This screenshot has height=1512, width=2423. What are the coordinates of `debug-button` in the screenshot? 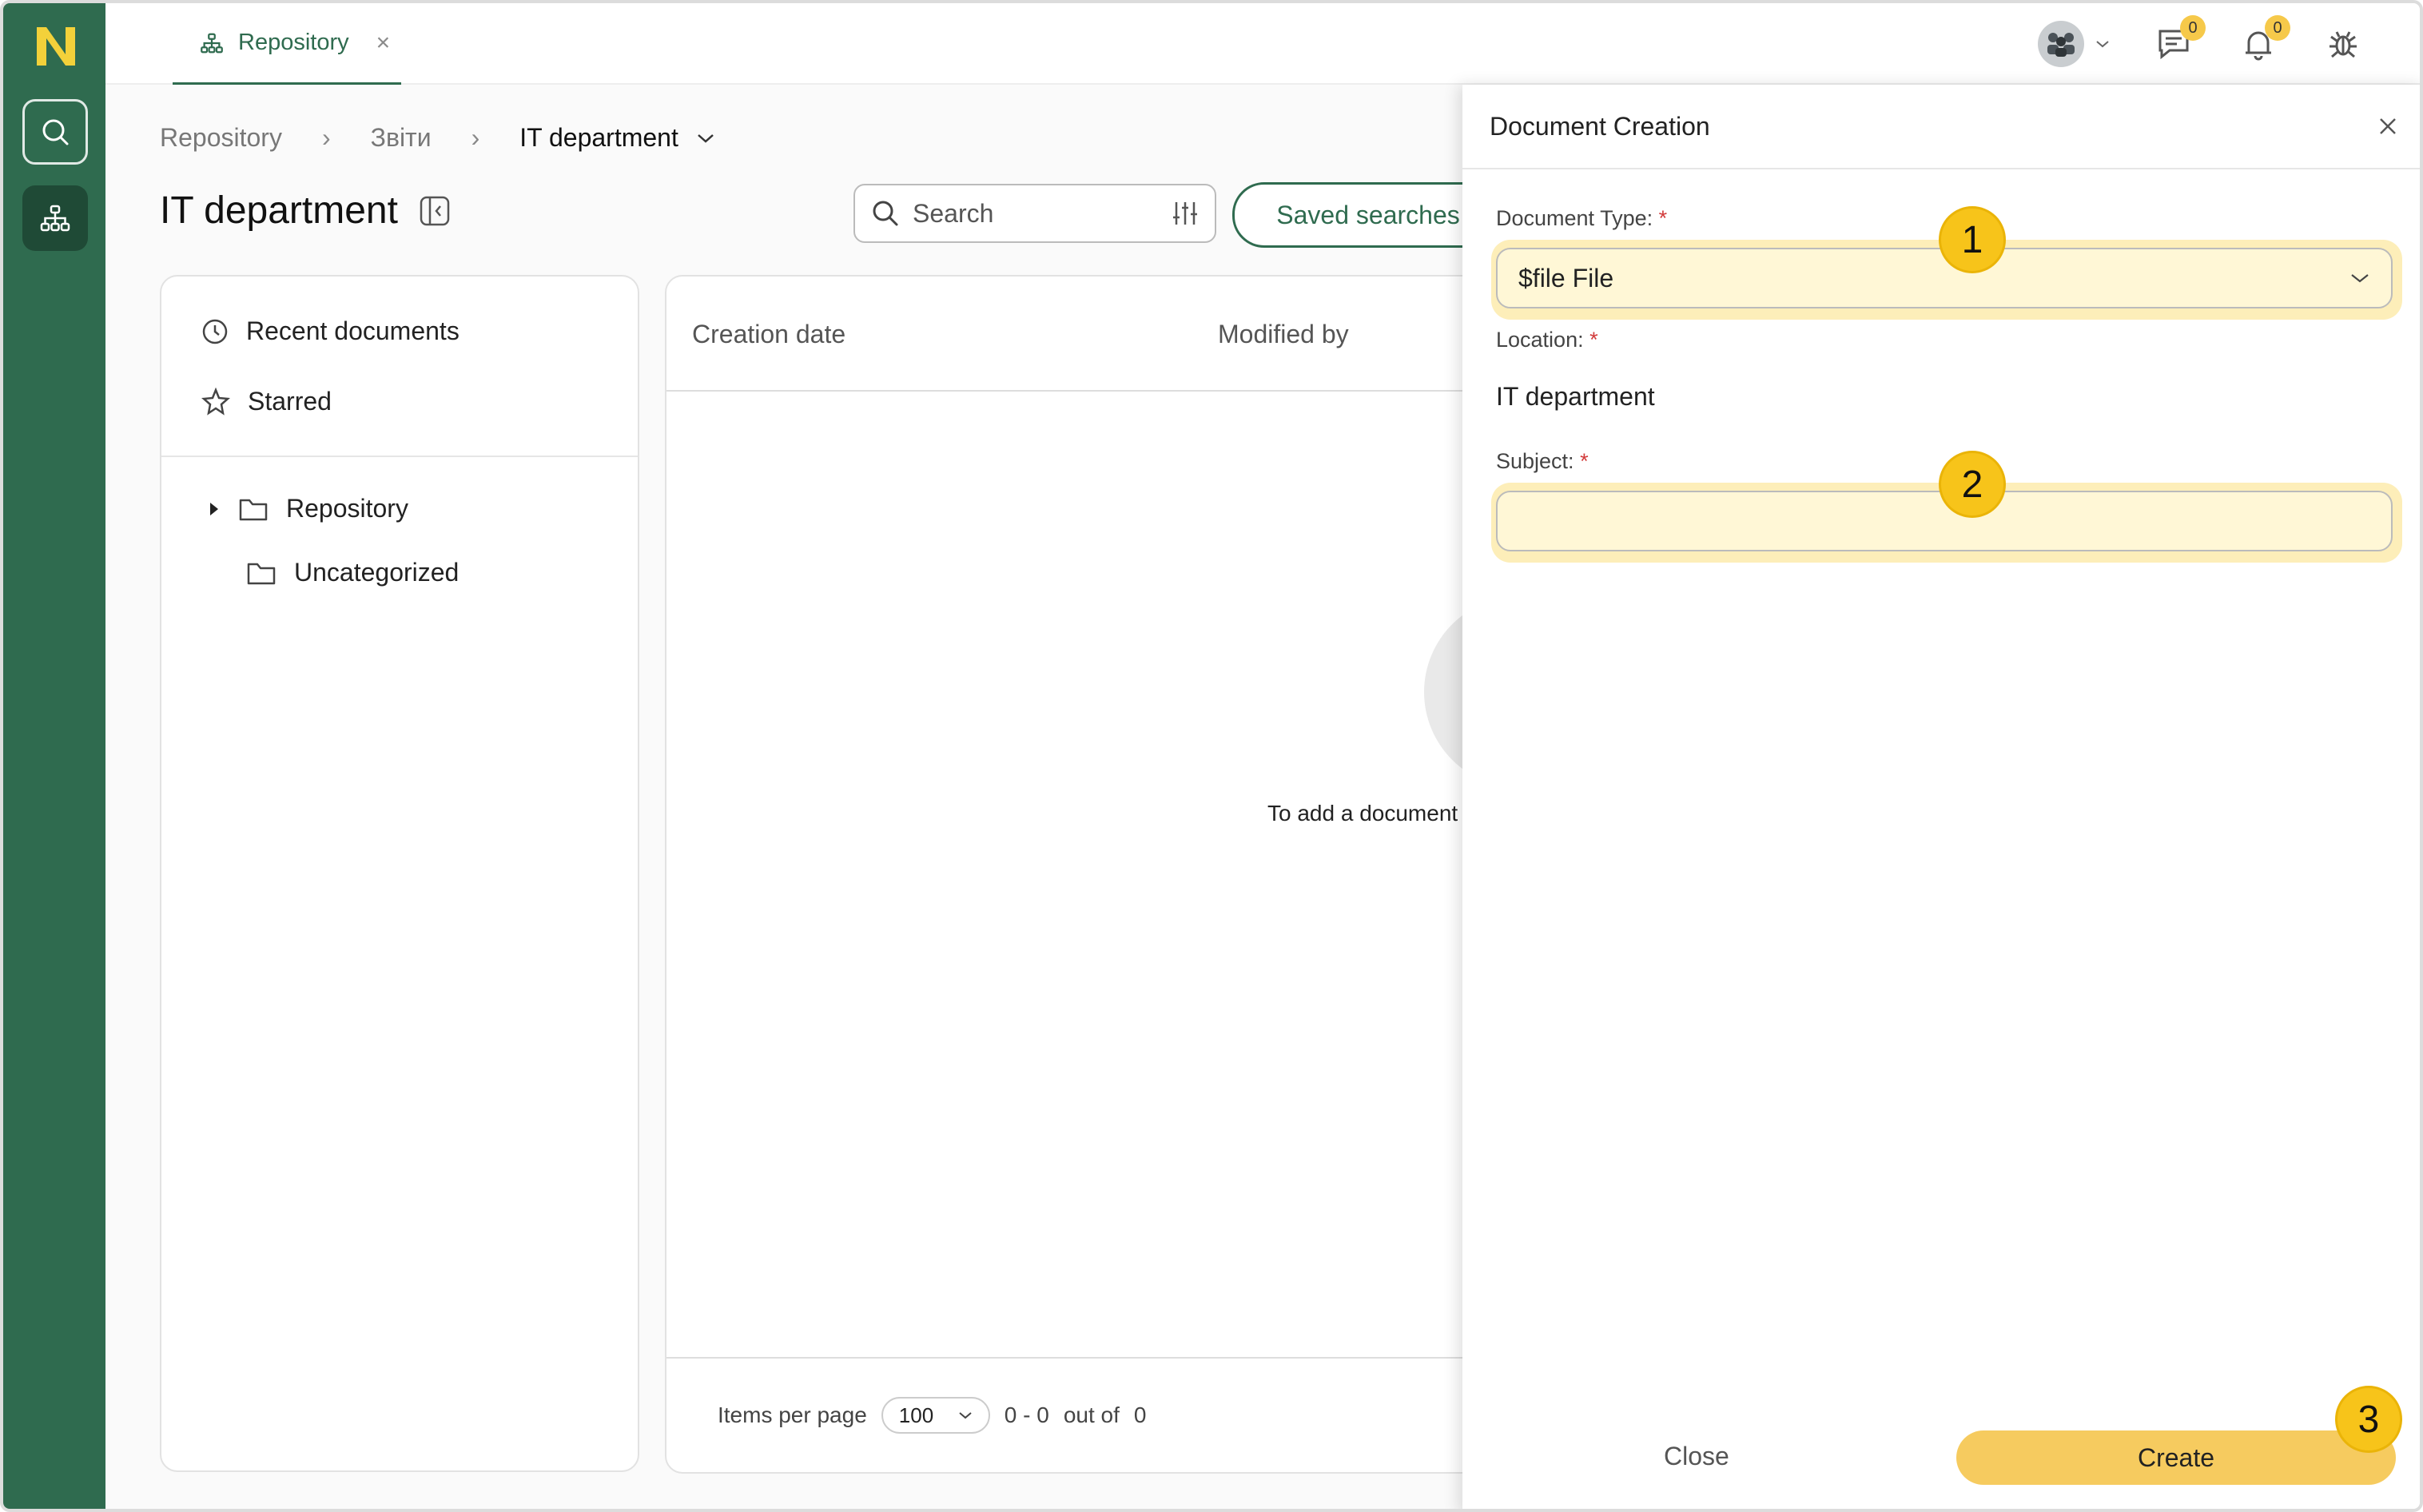 It's located at (2343, 44).